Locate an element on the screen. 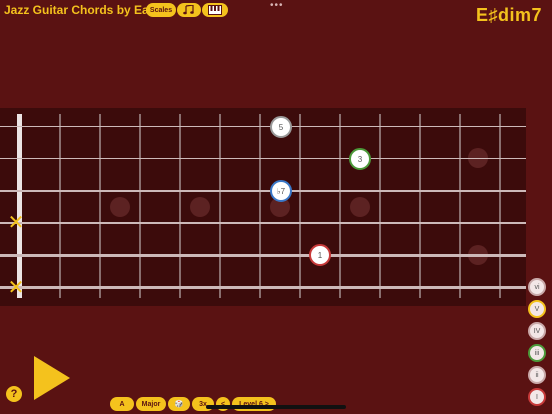 The width and height of the screenshot is (552, 414). degree-button-vi: vi is located at coordinates (537, 287).